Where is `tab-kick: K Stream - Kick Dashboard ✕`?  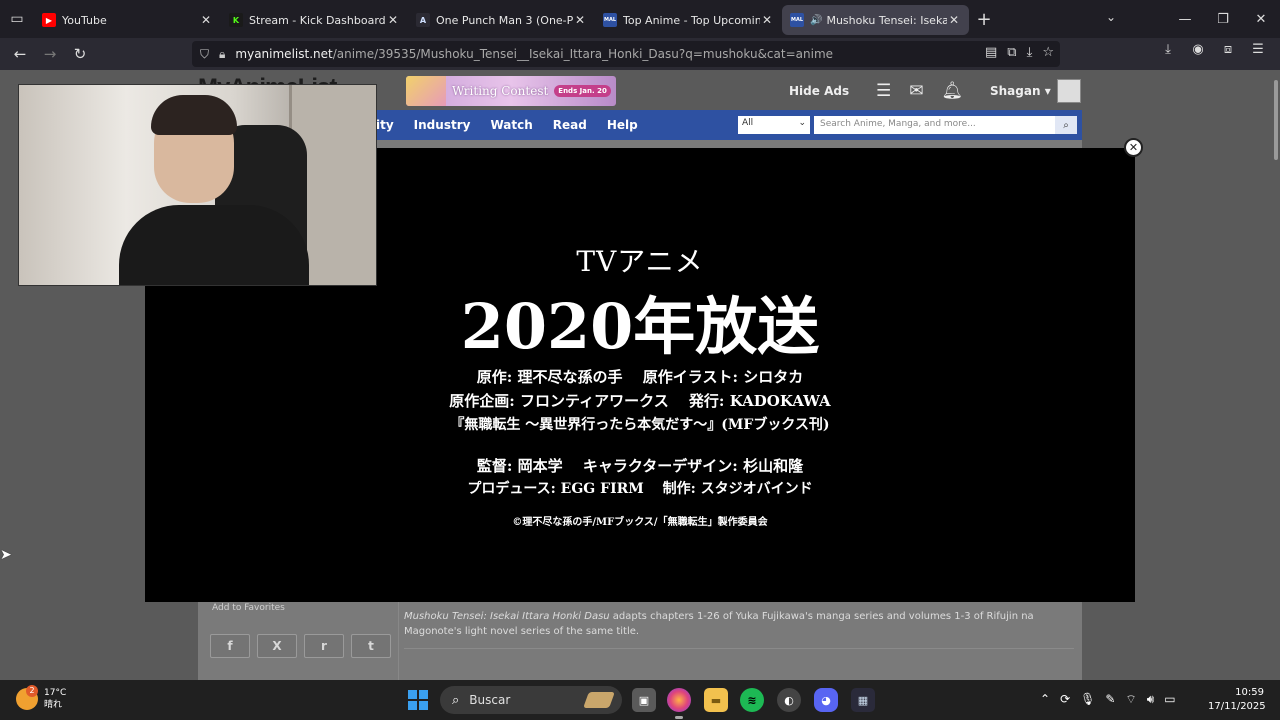
tab-kick: K Stream - Kick Dashboard ✕ is located at coordinates (314, 20).